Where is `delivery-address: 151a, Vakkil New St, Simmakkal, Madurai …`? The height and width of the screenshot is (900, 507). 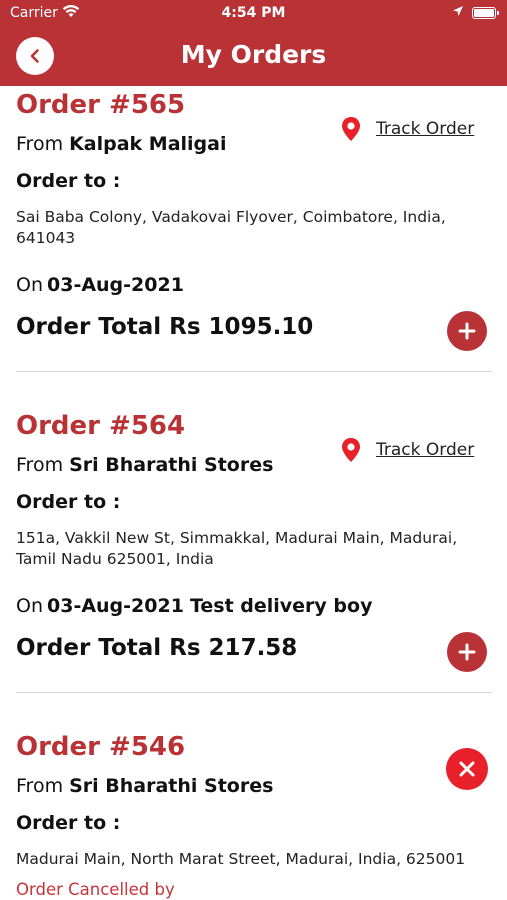 delivery-address: 151a, Vakkil New St, Simmakkal, Madurai … is located at coordinates (237, 548).